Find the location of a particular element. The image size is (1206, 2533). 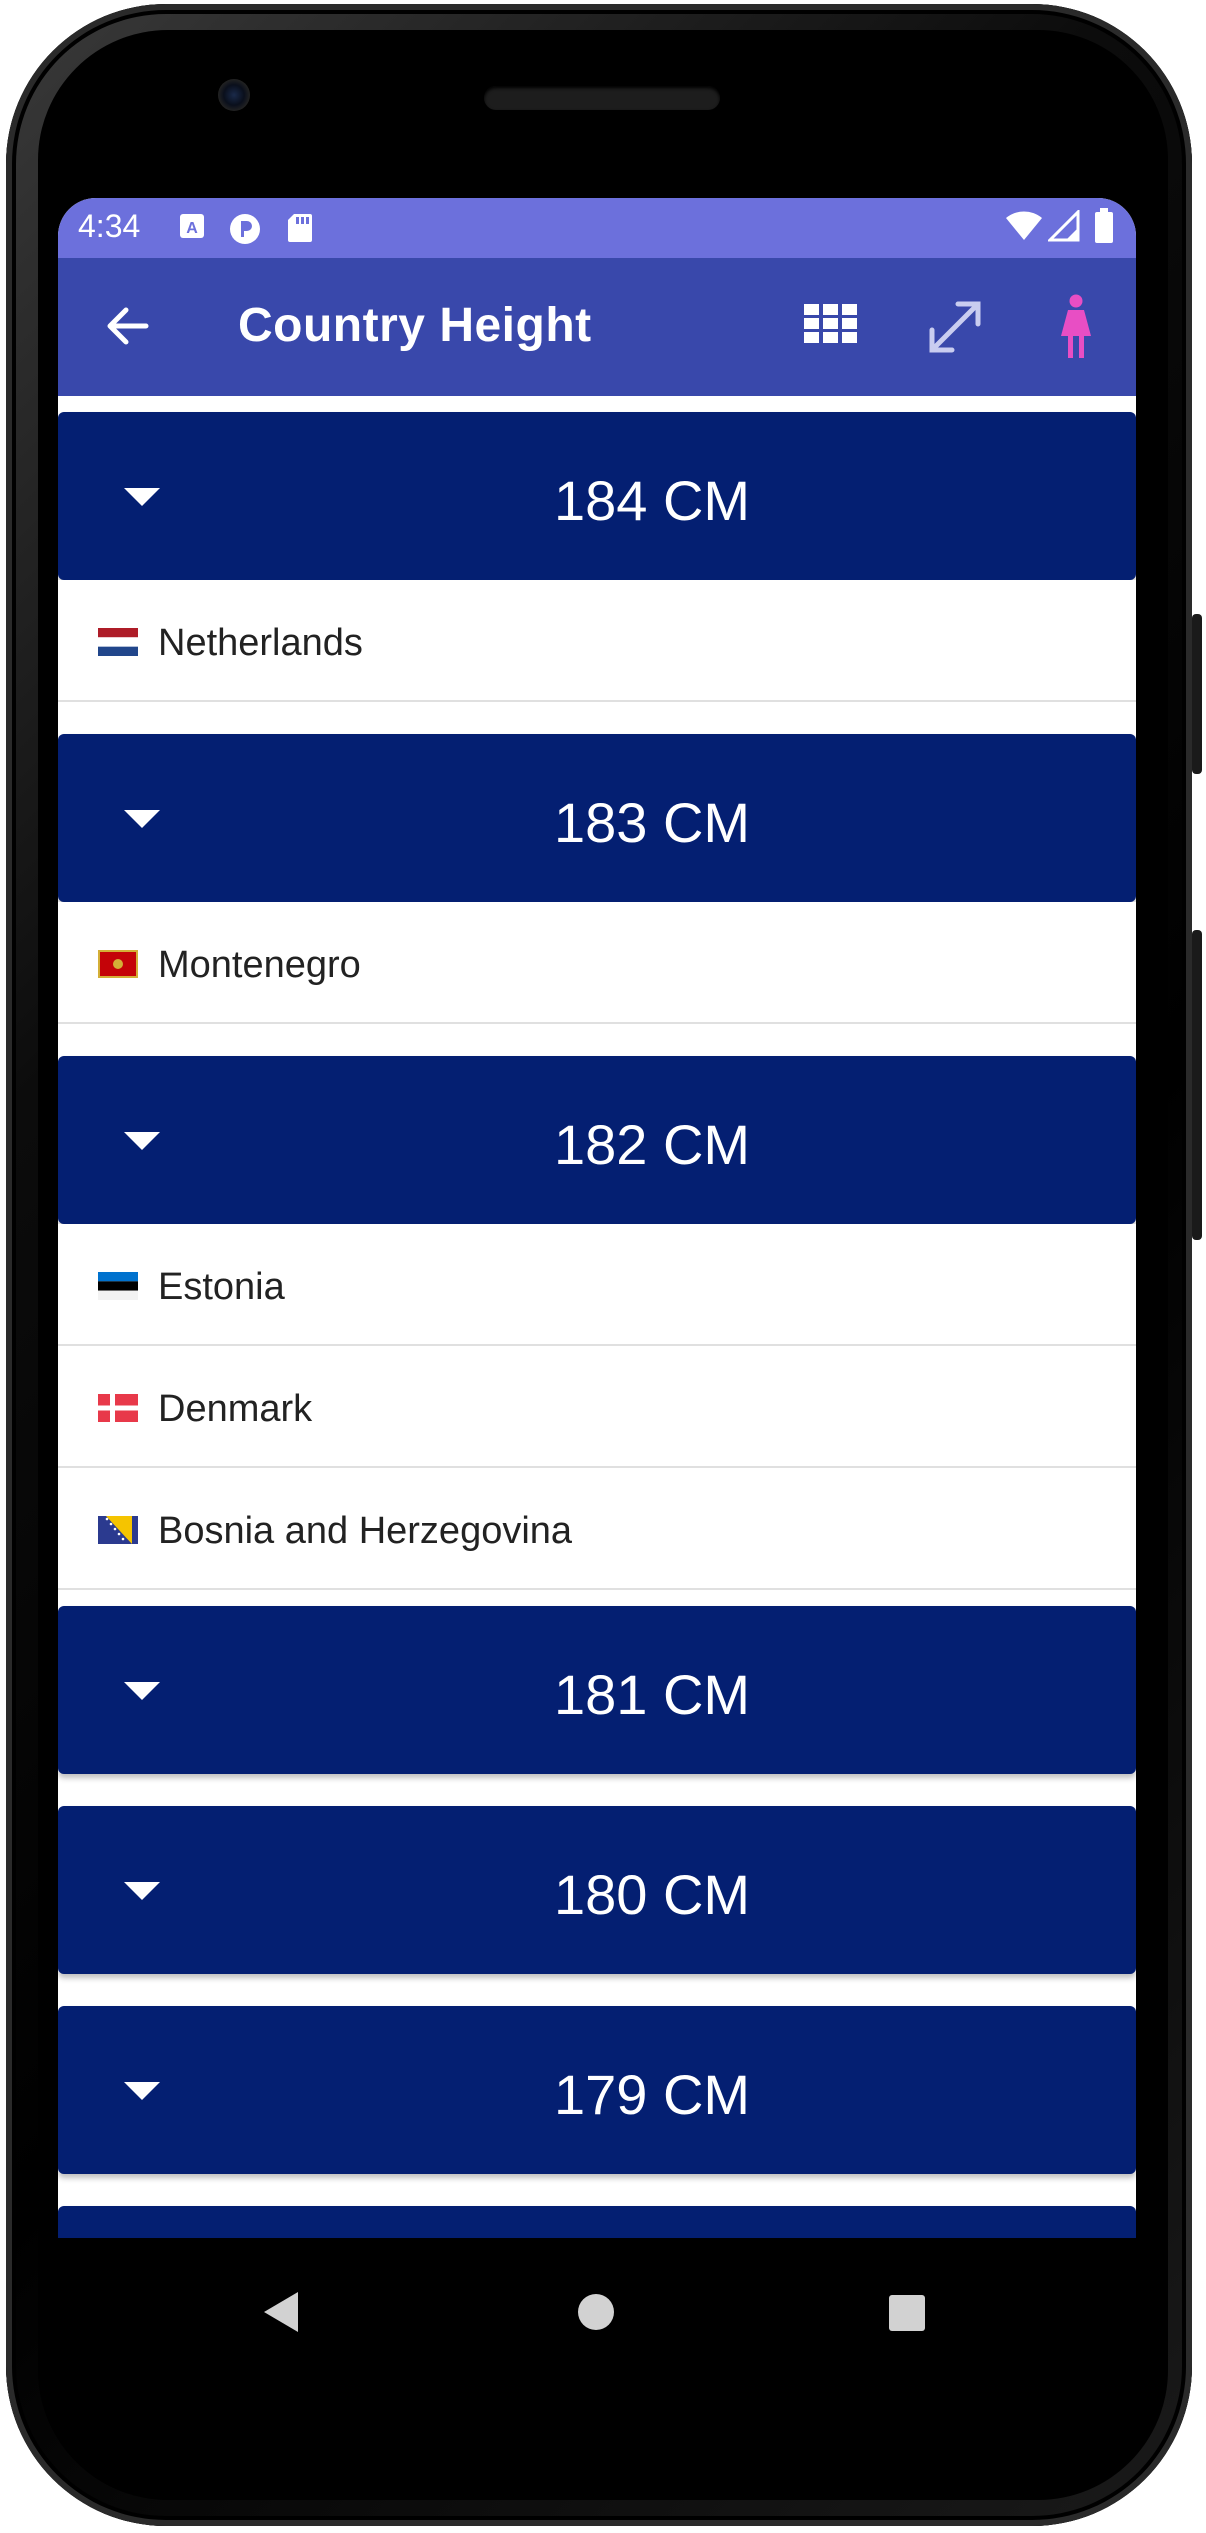

power-button is located at coordinates (1197, 694).